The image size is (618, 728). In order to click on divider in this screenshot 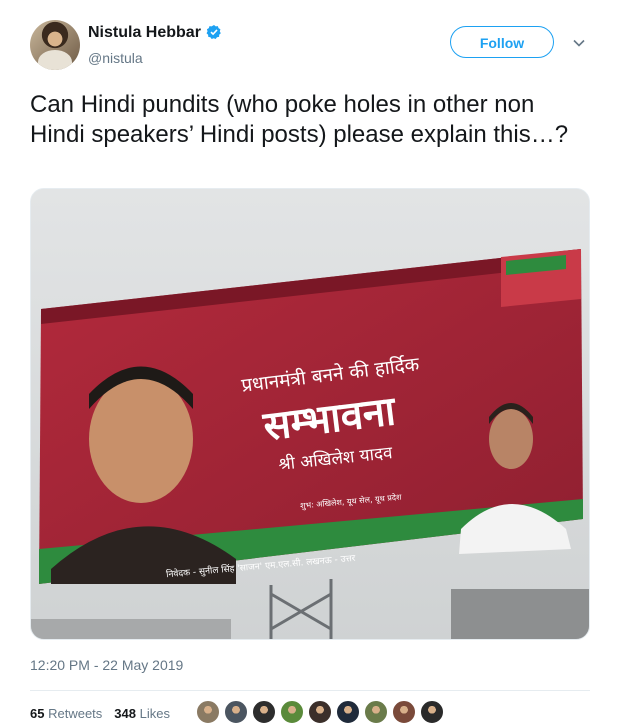, I will do `click(310, 690)`.